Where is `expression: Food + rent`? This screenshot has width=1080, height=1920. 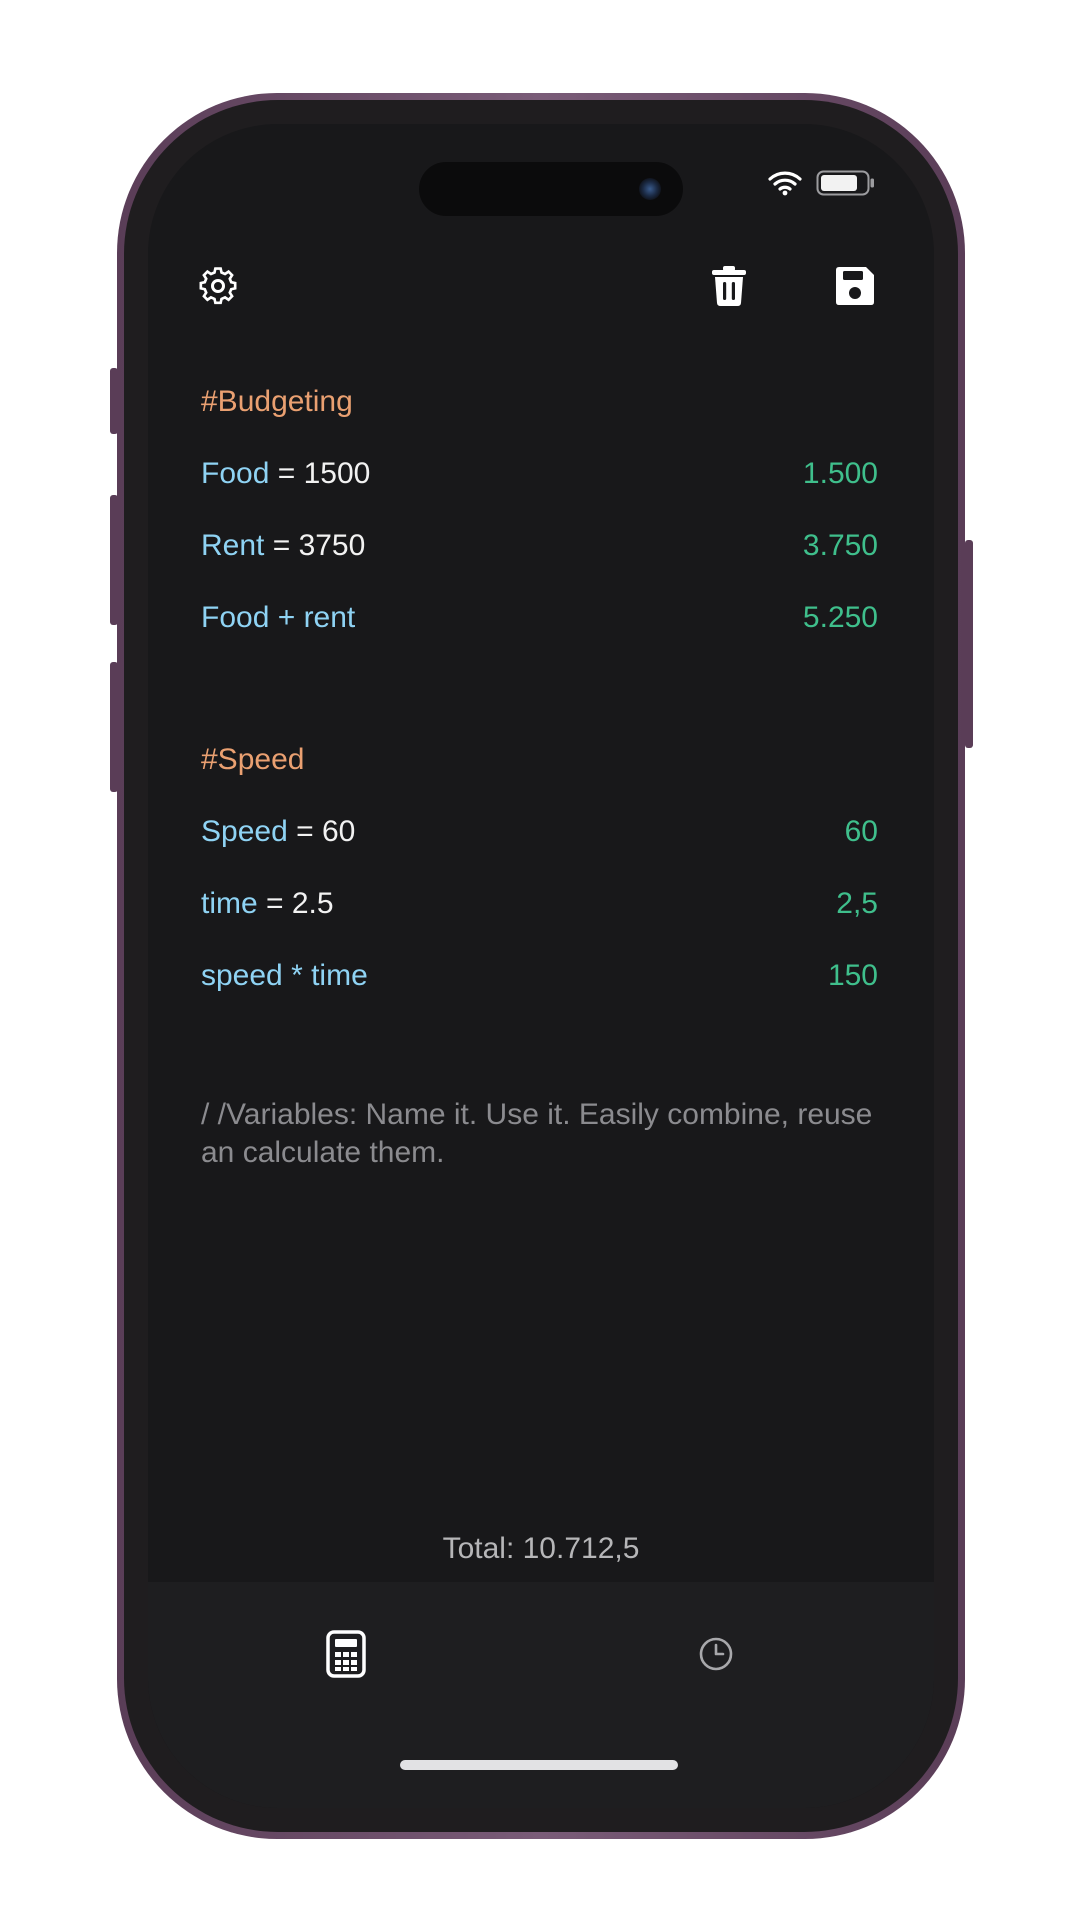
expression: Food + rent is located at coordinates (278, 618).